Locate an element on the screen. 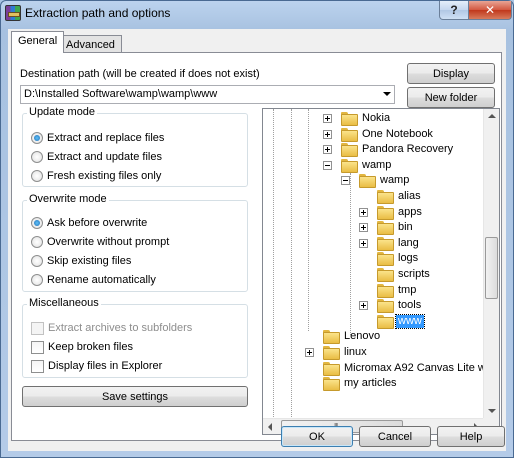 This screenshot has width=514, height=458. help-title-button: ? is located at coordinates (454, 10).